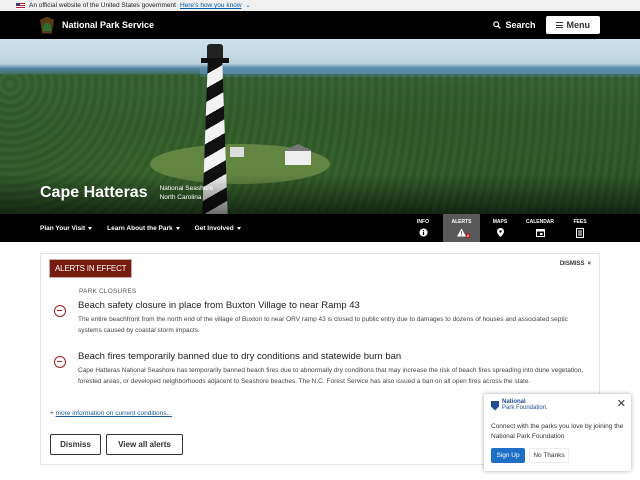 This screenshot has width=640, height=480. I want to click on fees-icon, so click(580, 232).